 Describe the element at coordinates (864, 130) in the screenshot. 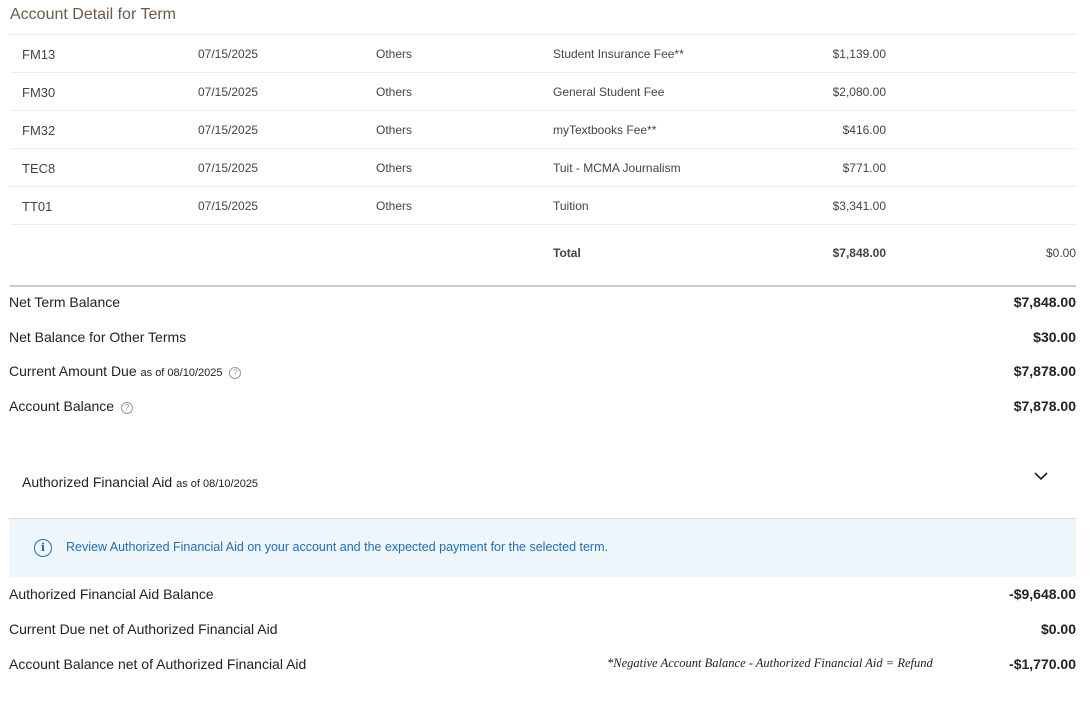

I see `row-amount: $416.00` at that location.